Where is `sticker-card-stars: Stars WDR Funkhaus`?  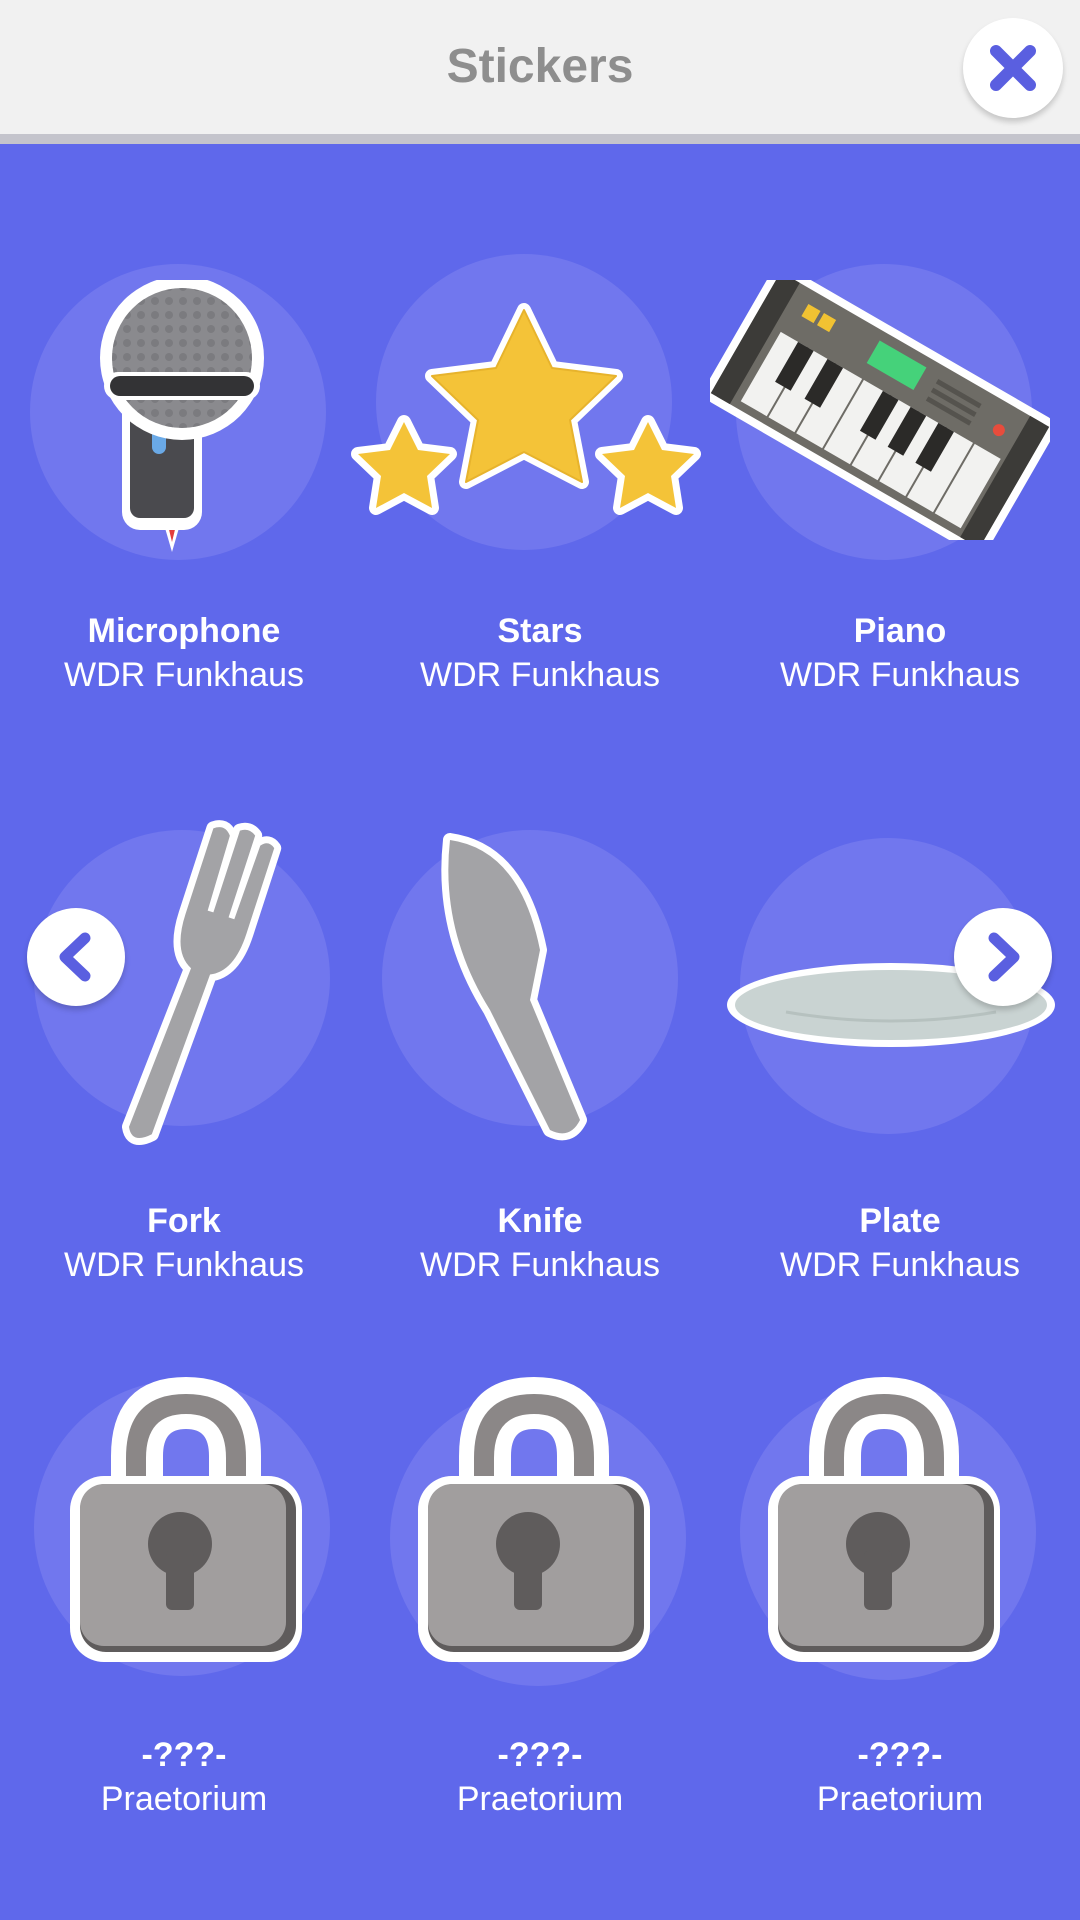 sticker-card-stars: Stars WDR Funkhaus is located at coordinates (535, 510).